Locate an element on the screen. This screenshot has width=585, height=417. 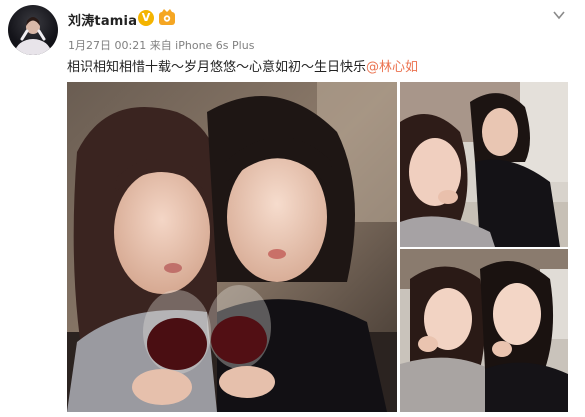
post-text-main: 相识相知相惜十载～岁月悠悠～心意如初～生日快乐 is located at coordinates (217, 67).